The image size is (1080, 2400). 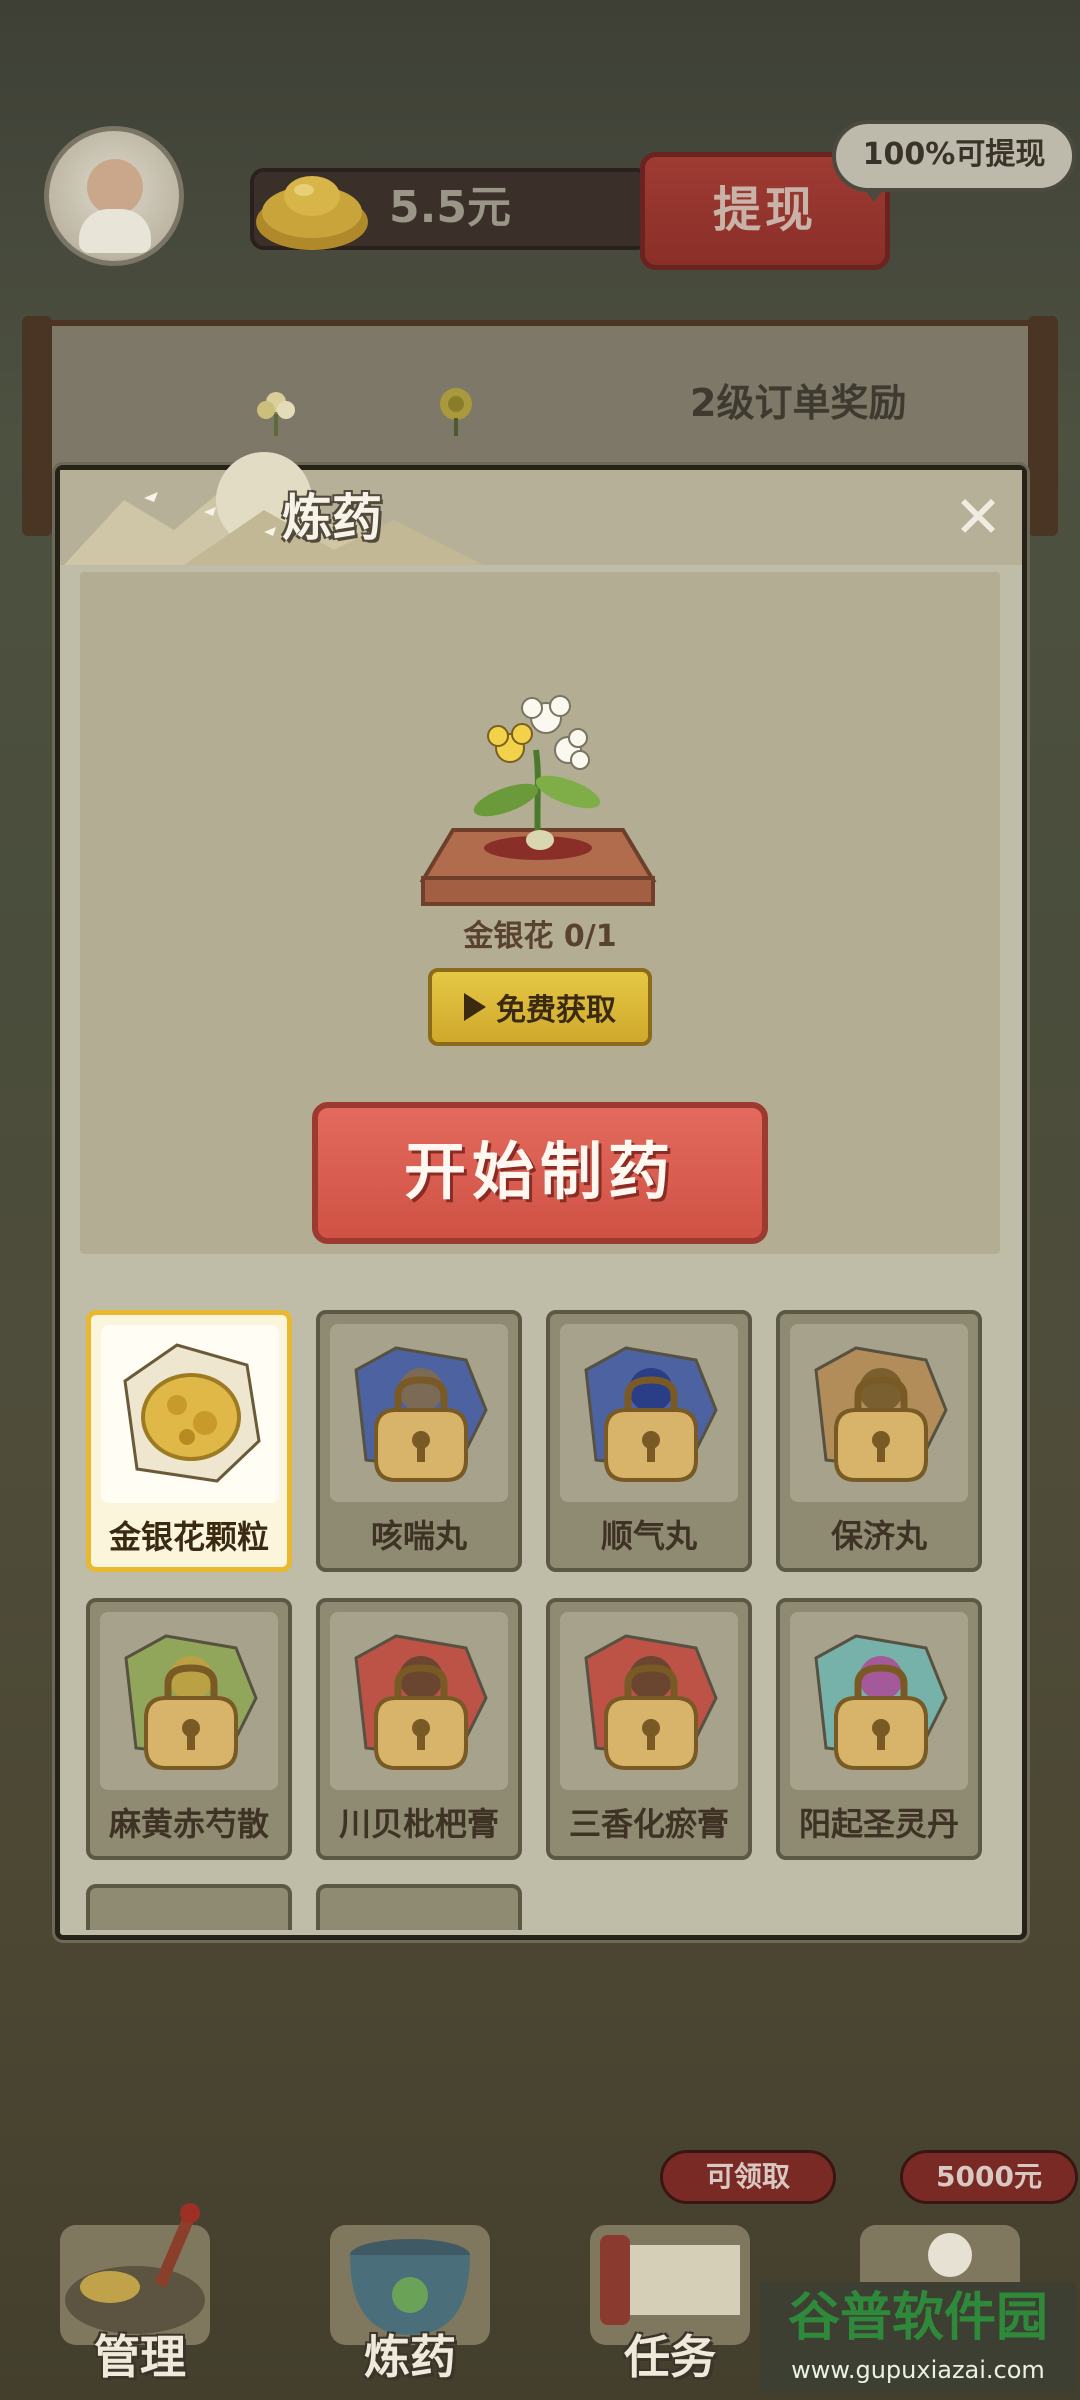 What do you see at coordinates (114, 196) in the screenshot?
I see `avatar` at bounding box center [114, 196].